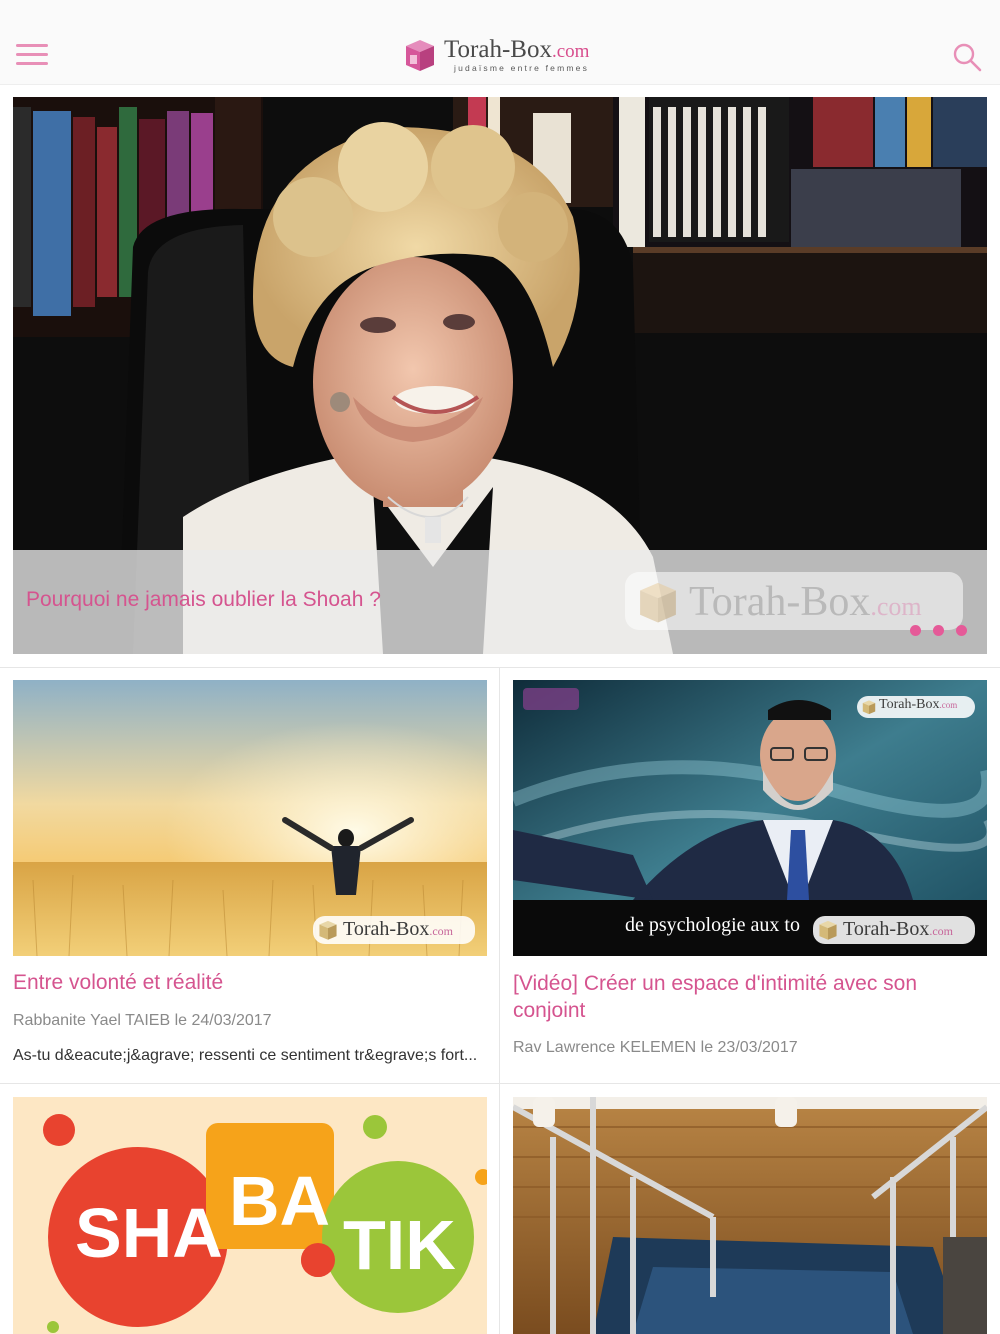  I want to click on wheat-field-photo, so click(250, 818).